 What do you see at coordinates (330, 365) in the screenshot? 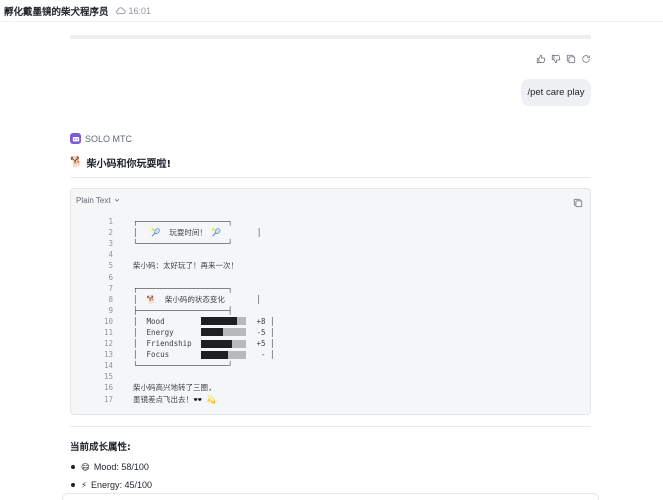
I see `code-line: 14 └────────────────────┘` at bounding box center [330, 365].